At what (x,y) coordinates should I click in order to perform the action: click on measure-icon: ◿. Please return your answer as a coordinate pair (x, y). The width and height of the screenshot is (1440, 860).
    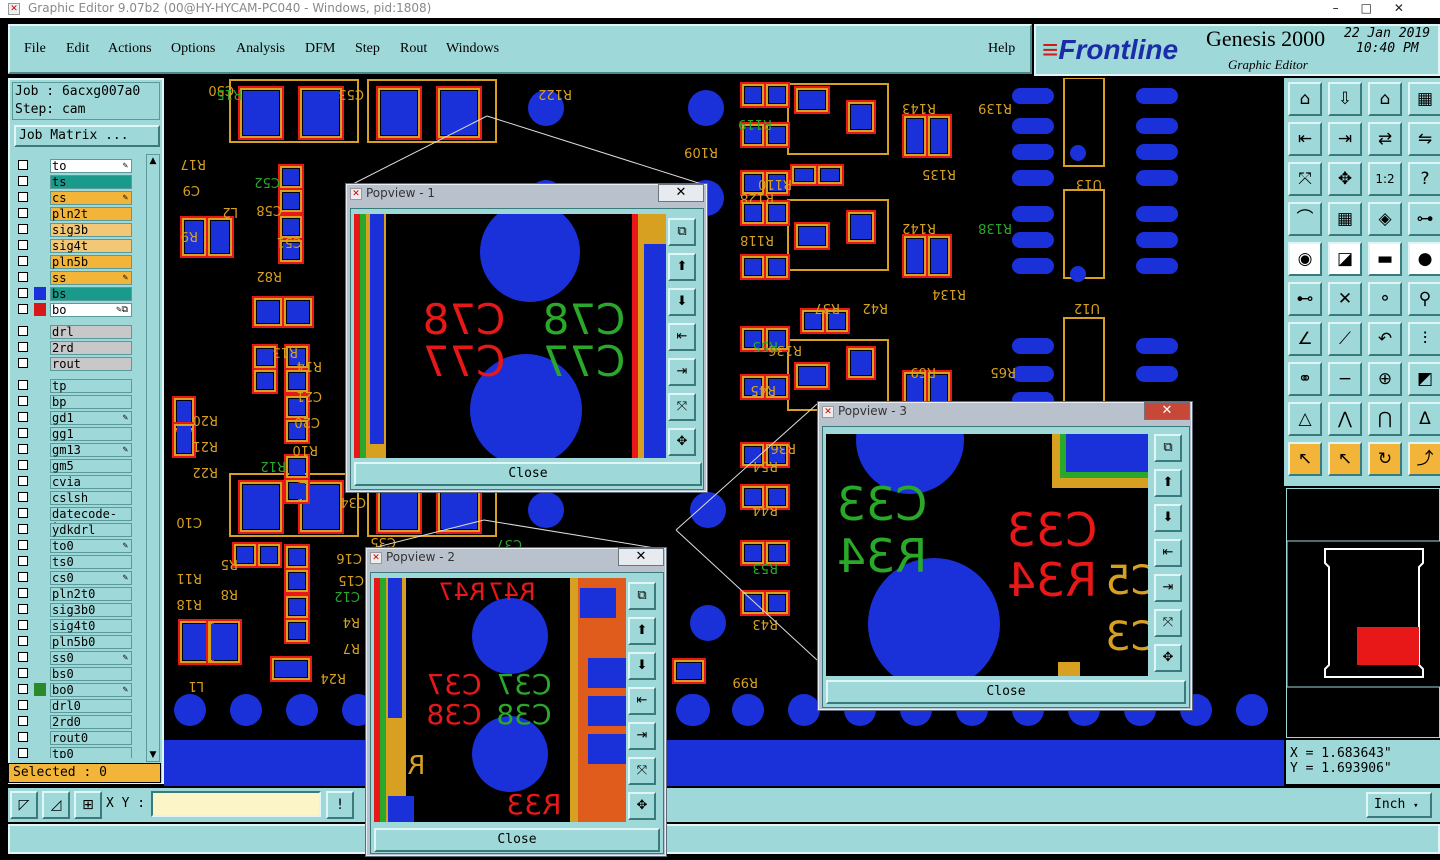
    Looking at the image, I should click on (56, 805).